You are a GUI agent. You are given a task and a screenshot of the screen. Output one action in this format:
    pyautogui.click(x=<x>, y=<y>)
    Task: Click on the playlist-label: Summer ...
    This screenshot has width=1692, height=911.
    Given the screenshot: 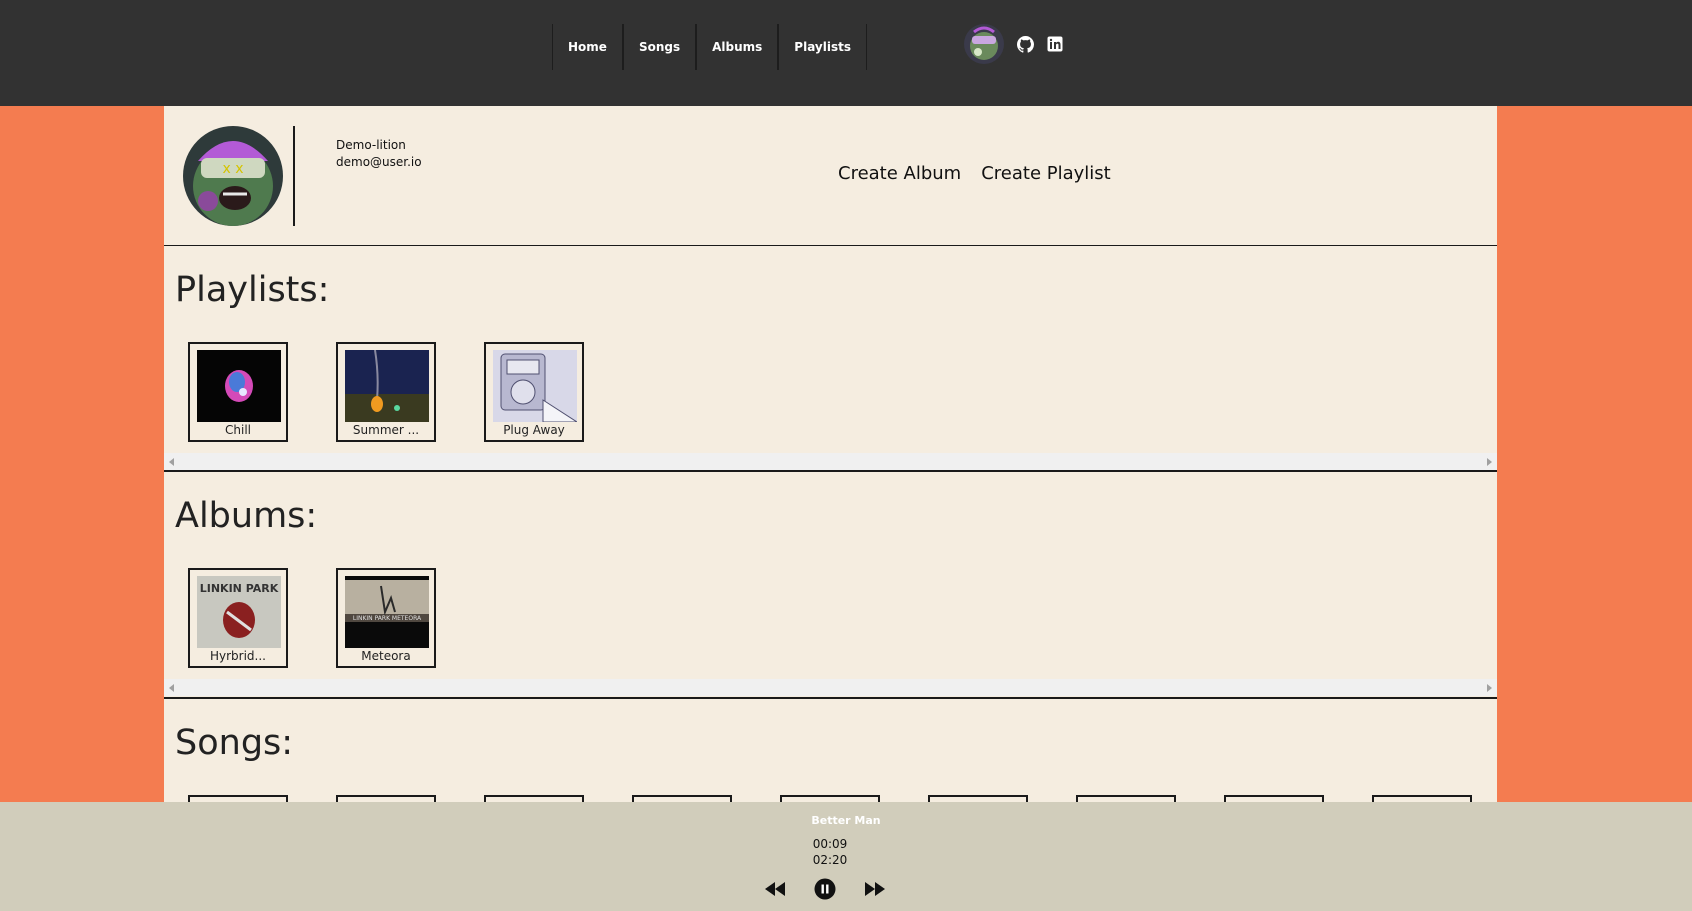 What is the action you would take?
    pyautogui.click(x=386, y=430)
    